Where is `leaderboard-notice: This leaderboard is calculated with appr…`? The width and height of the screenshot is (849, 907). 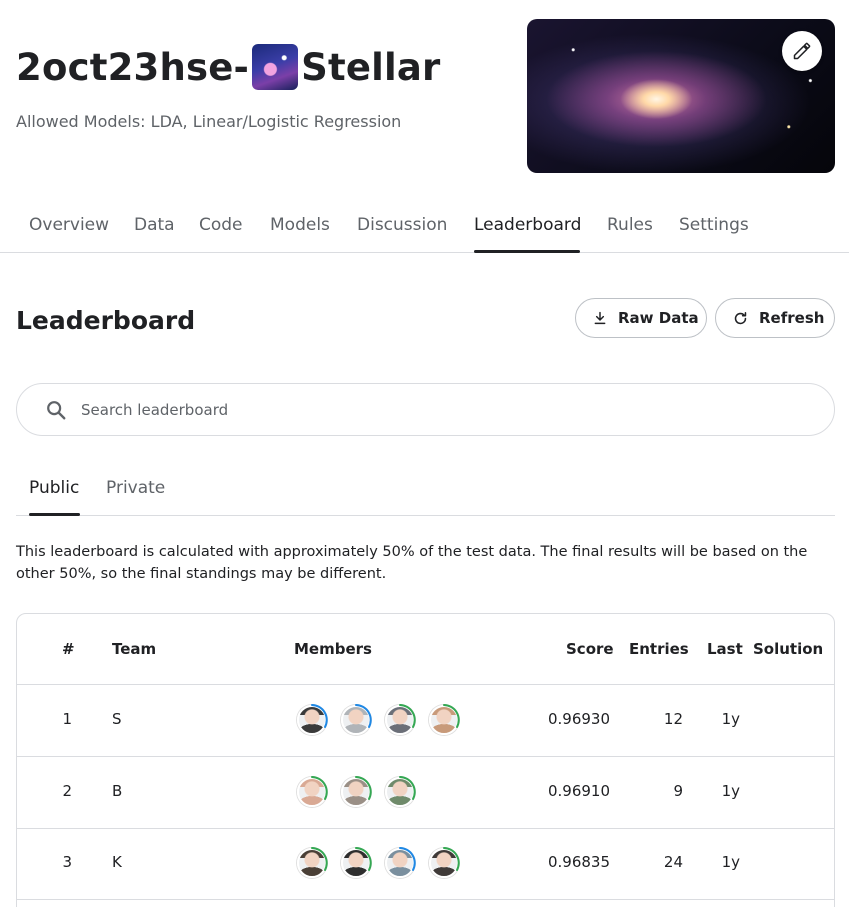
leaderboard-notice: This leaderboard is calculated with appr… is located at coordinates (412, 563).